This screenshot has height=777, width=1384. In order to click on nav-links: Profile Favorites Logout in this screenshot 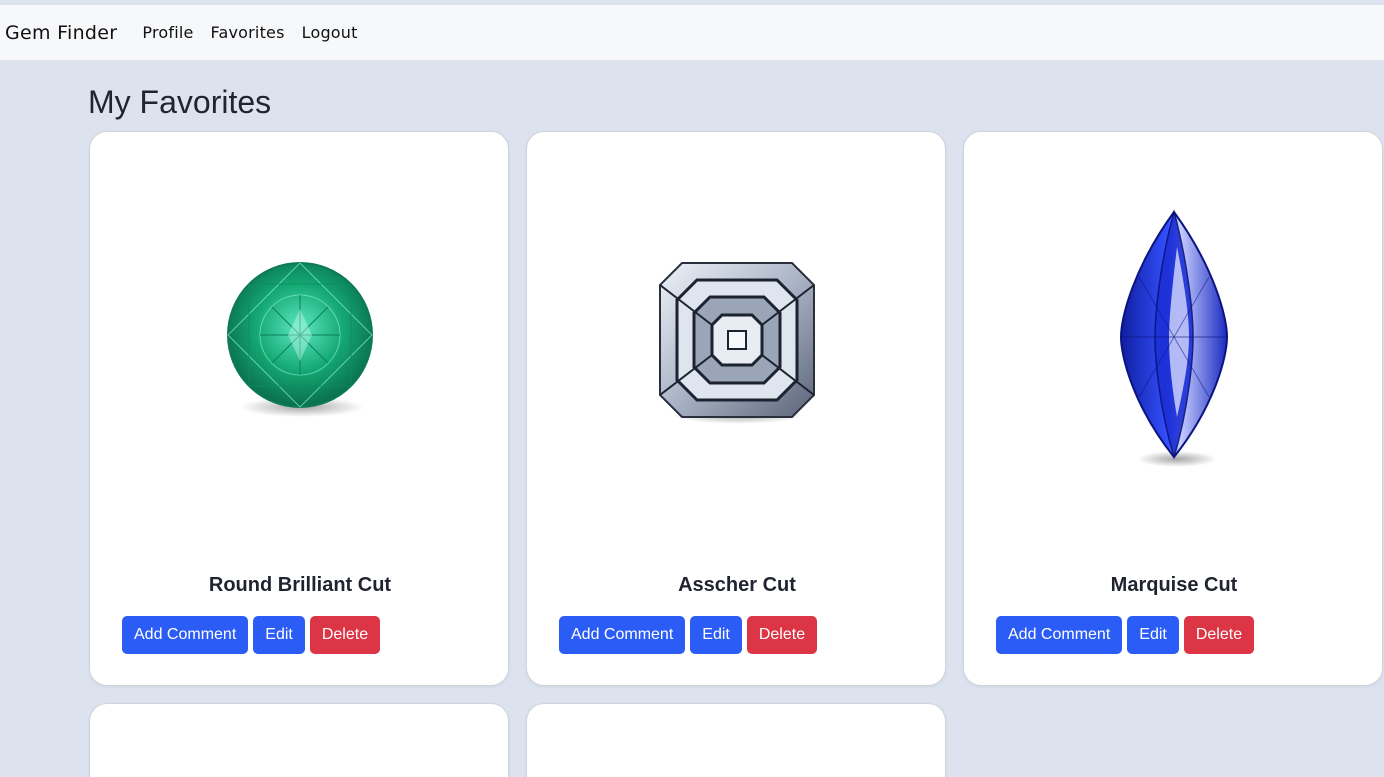, I will do `click(258, 32)`.